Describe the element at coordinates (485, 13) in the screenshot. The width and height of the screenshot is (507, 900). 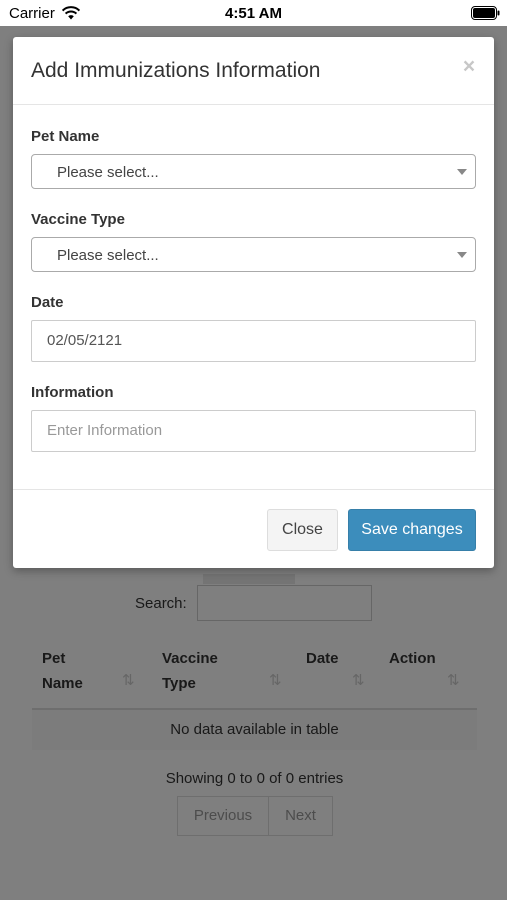
I see `battery-icon` at that location.